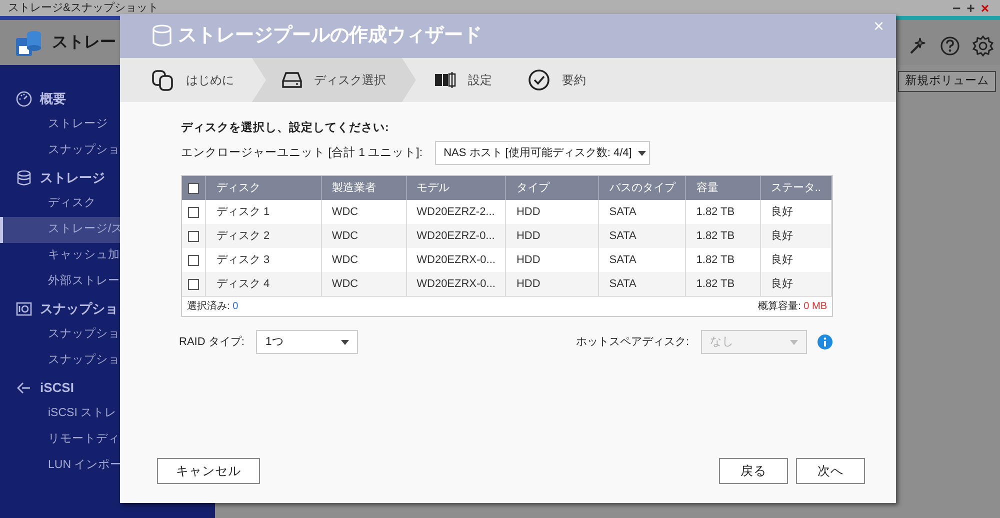  What do you see at coordinates (542, 153) in the screenshot?
I see `enclosure-dropdown: NAS ホスト [使用可能ディスク数: 4/4]` at bounding box center [542, 153].